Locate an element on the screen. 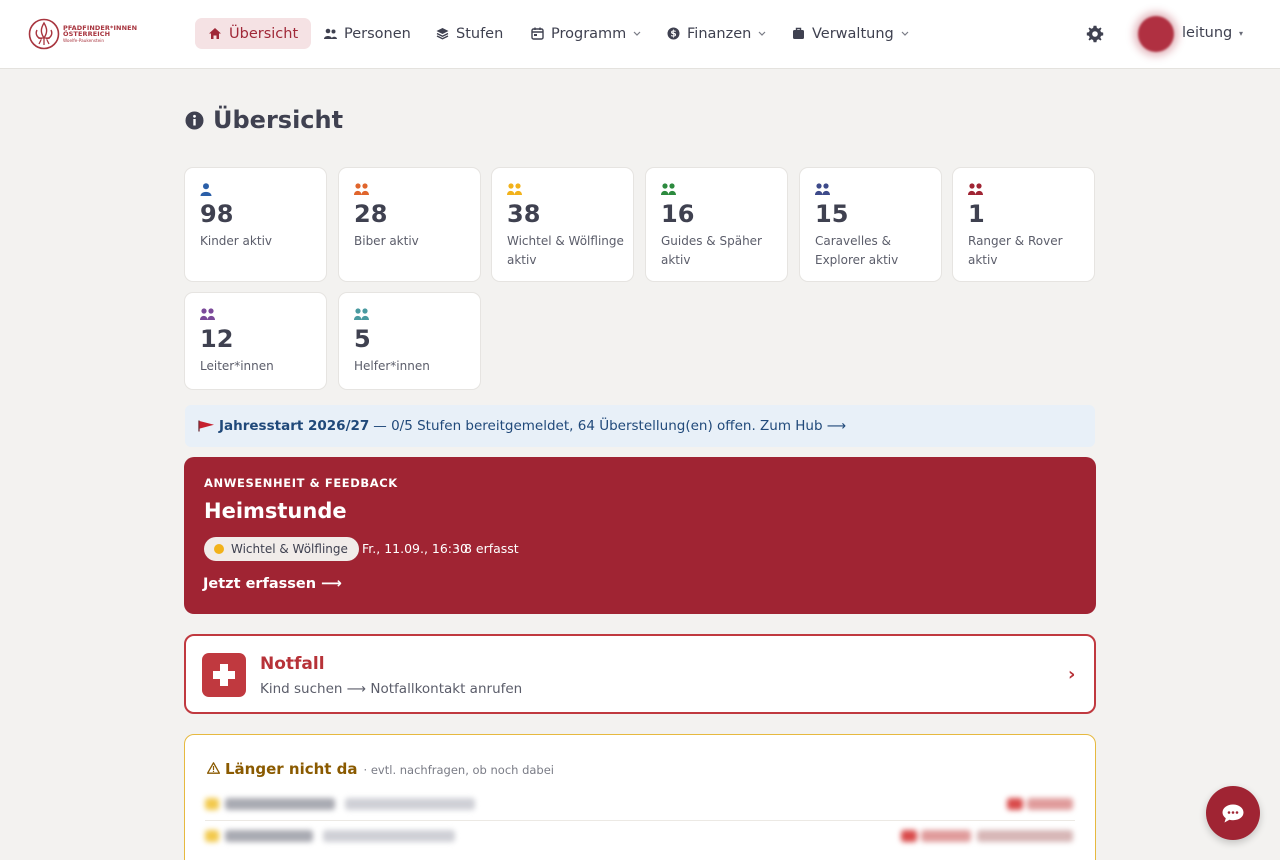 This screenshot has width=1280, height=860. stat-card-ranger: 1 Ranger & Rover aktiv is located at coordinates (1023, 224).